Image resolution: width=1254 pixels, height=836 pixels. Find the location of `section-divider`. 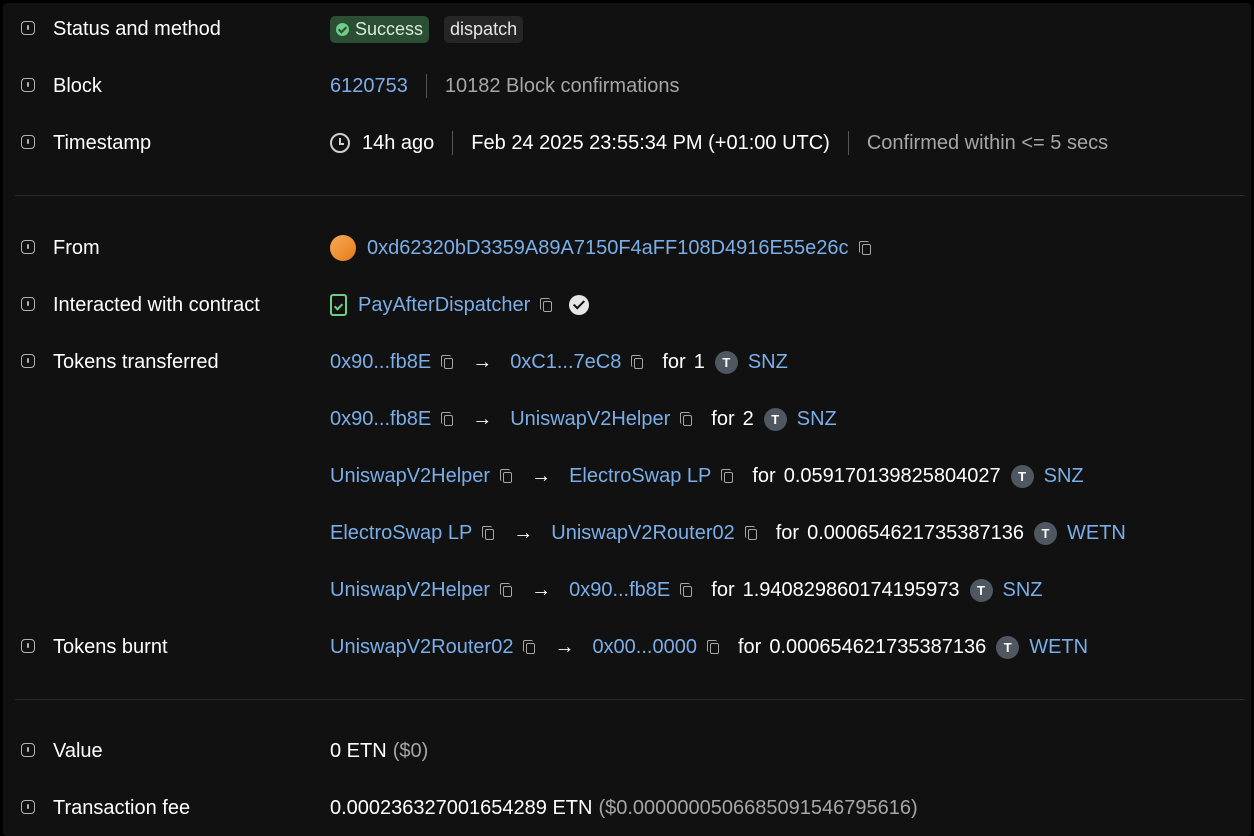

section-divider is located at coordinates (630, 699).